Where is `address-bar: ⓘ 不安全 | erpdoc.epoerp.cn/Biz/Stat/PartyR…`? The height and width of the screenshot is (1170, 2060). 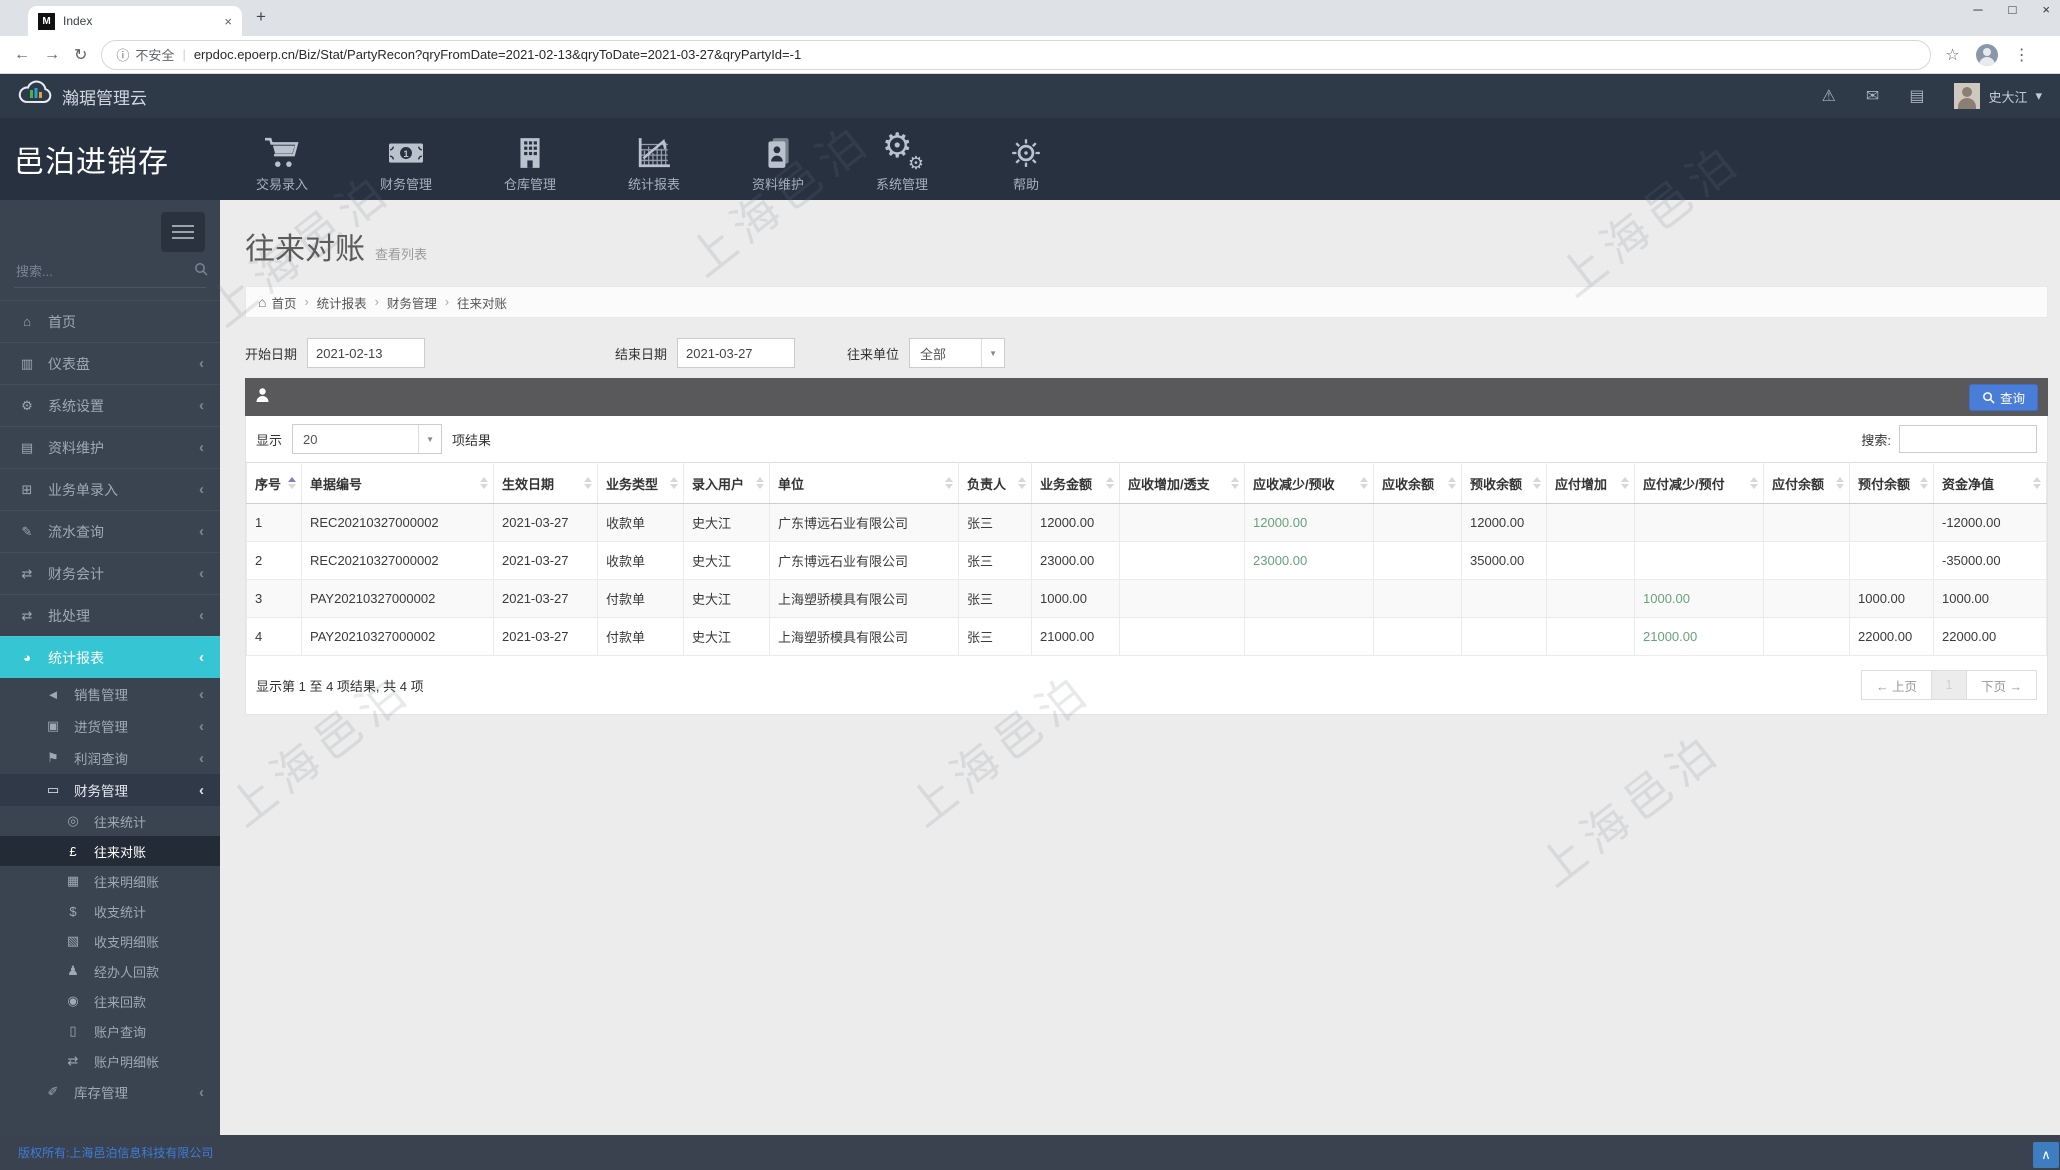 address-bar: ⓘ 不安全 | erpdoc.epoerp.cn/Biz/Stat/PartyR… is located at coordinates (1016, 54).